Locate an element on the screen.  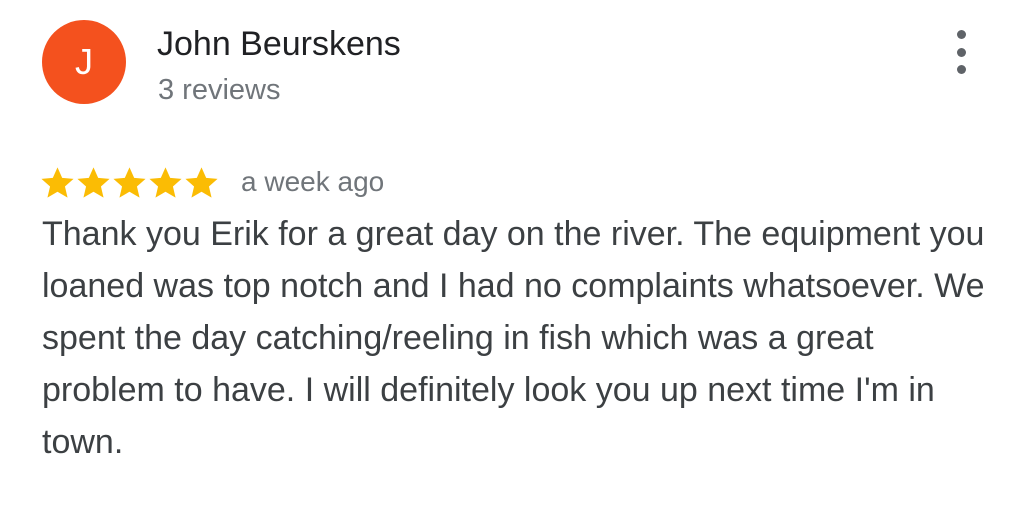
review-date: a week ago is located at coordinates (313, 181).